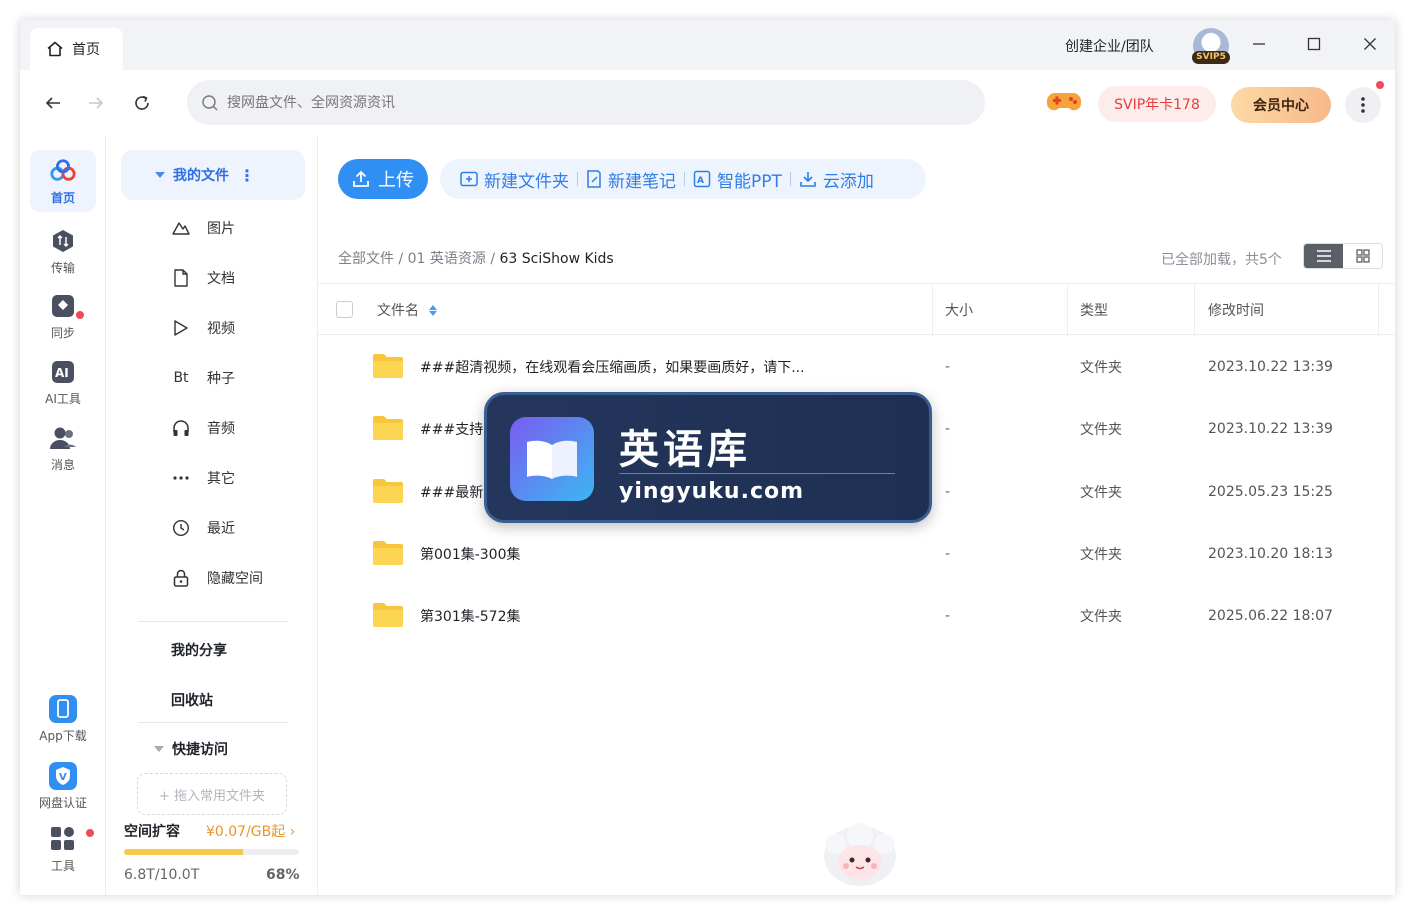 The height and width of the screenshot is (915, 1415). Describe the element at coordinates (366, 259) in the screenshot. I see `breadcrumb-root: 全部文件` at that location.